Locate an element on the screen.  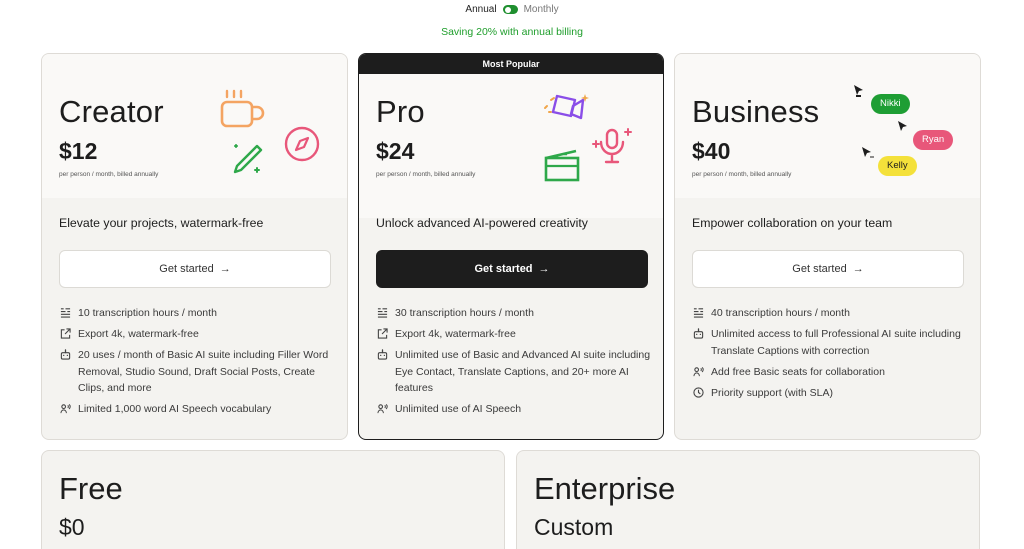
feature-item: 10 transcription hours / month is located at coordinates (196, 313).